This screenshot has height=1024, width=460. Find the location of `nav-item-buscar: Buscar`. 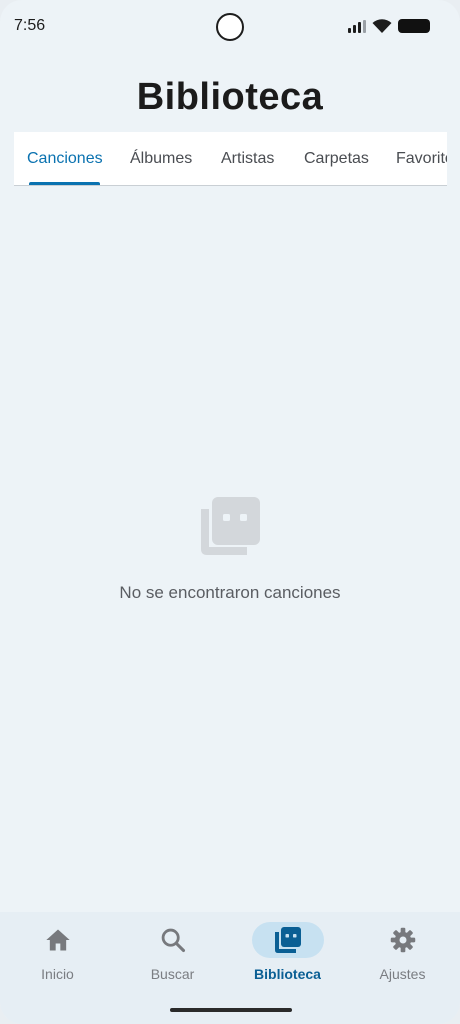

nav-item-buscar: Buscar is located at coordinates (172, 957).